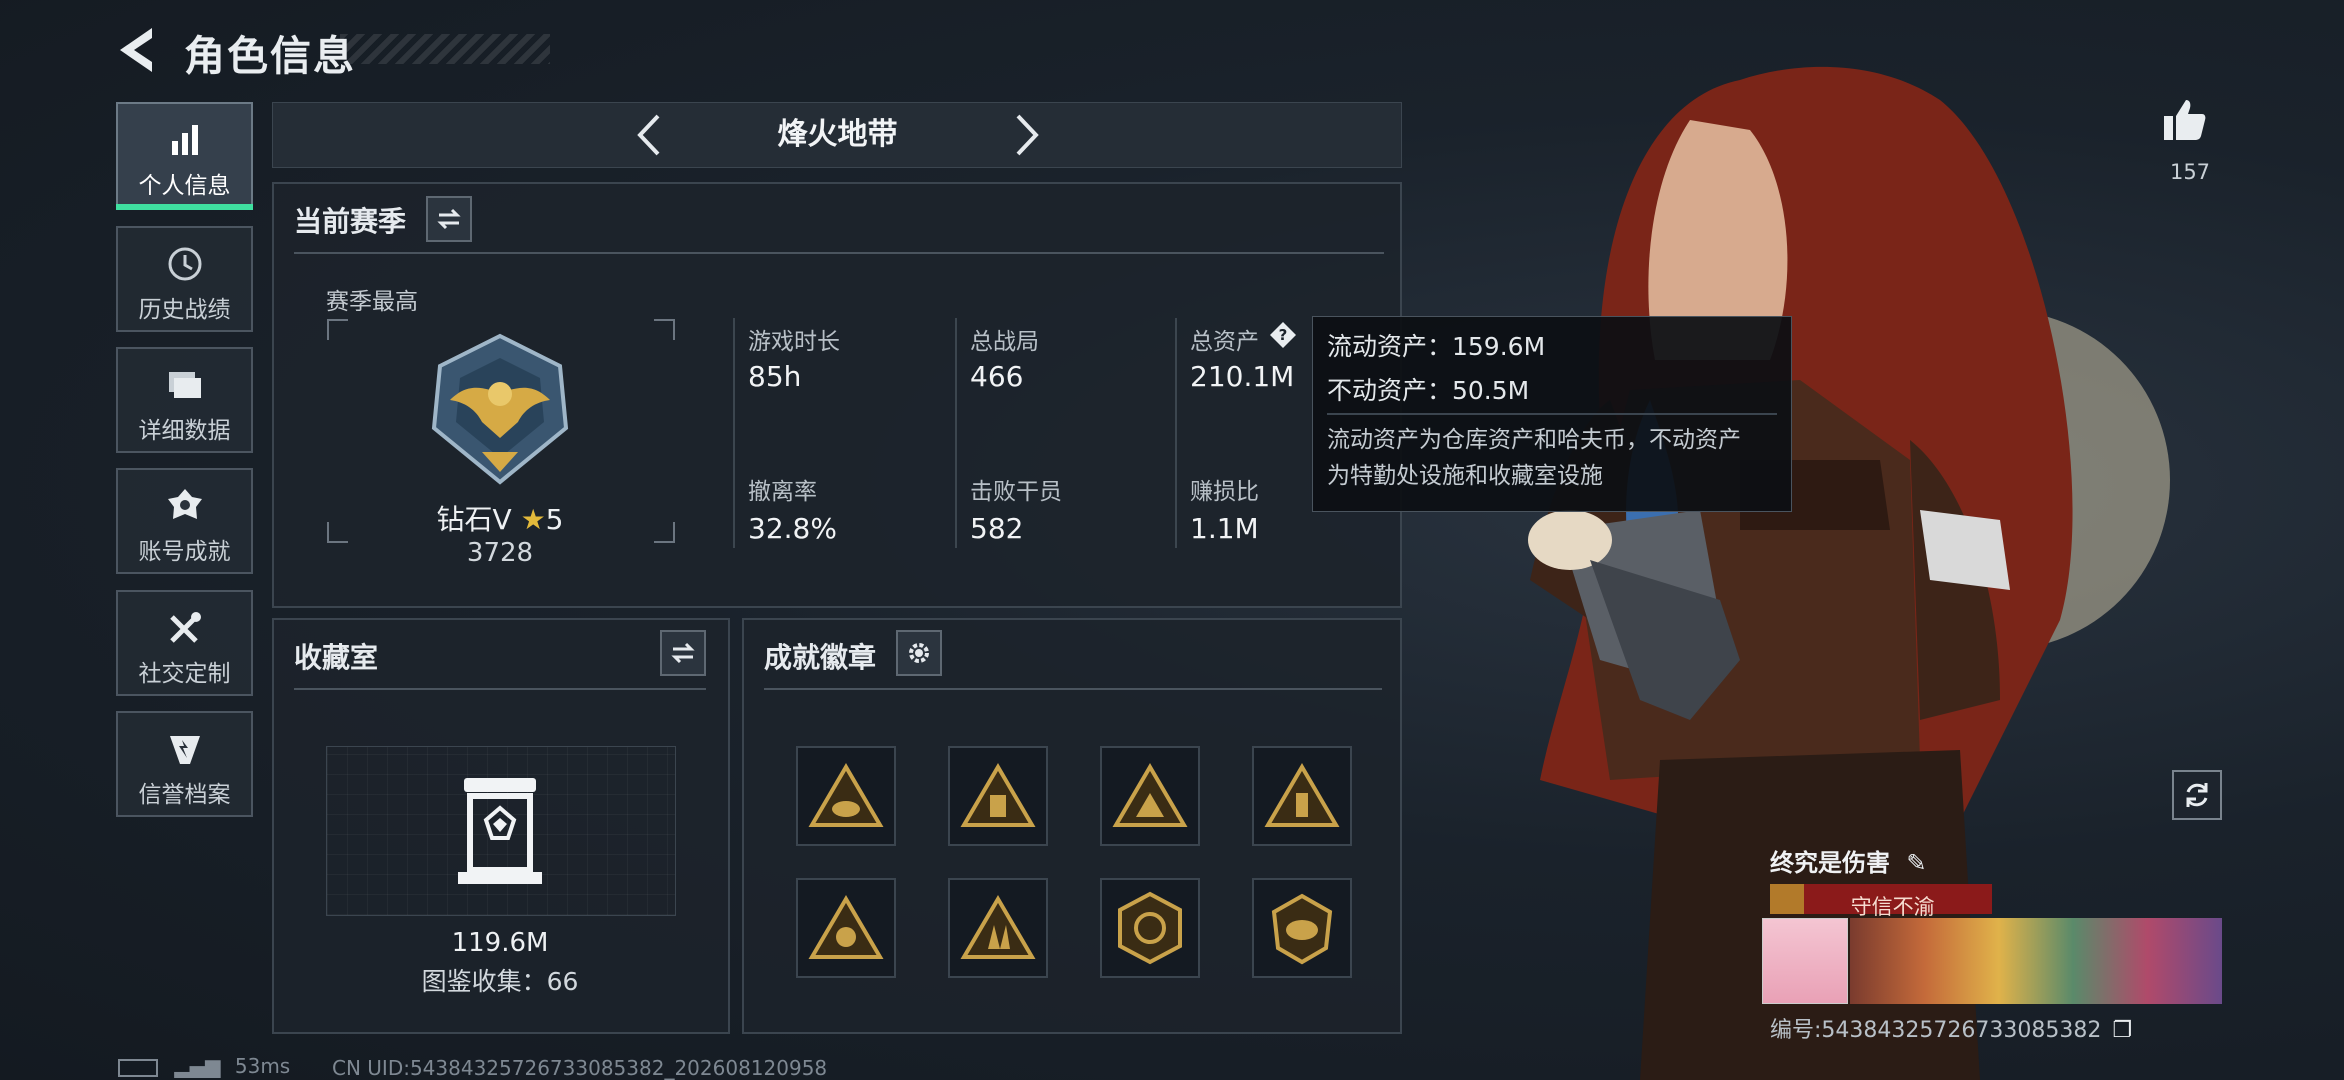 The width and height of the screenshot is (2344, 1080). What do you see at coordinates (185, 627) in the screenshot?
I see `tools-icon` at bounding box center [185, 627].